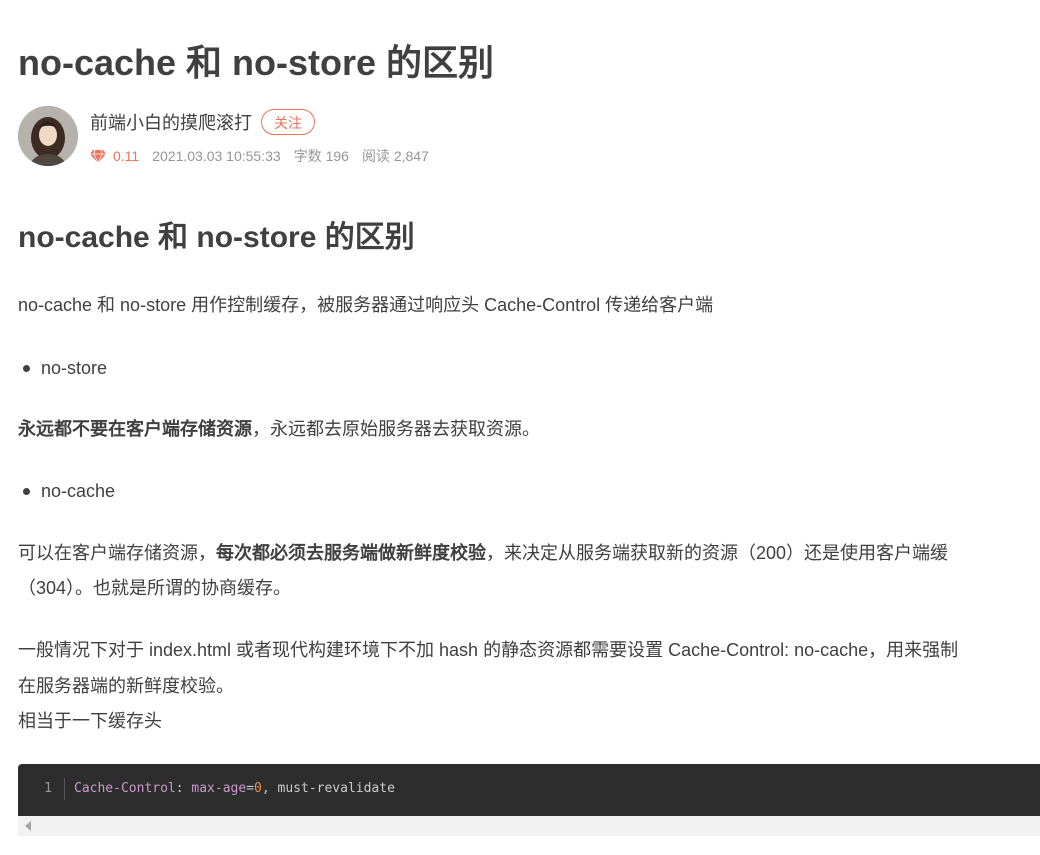 This screenshot has height=855, width=1040. Describe the element at coordinates (74, 368) in the screenshot. I see `list-item-text: no-store` at that location.